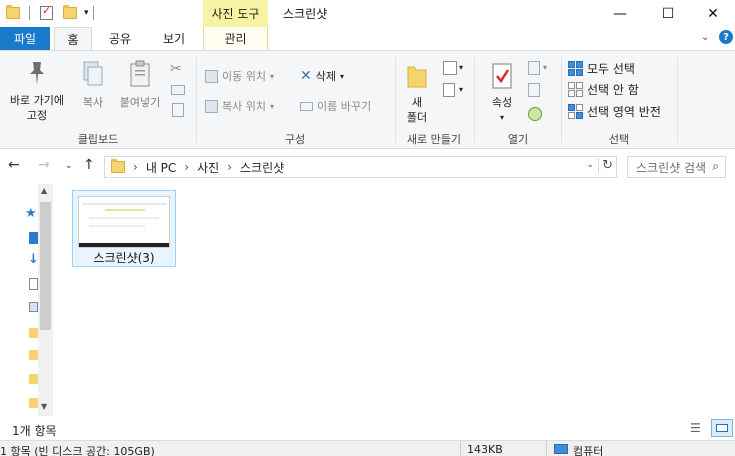 This screenshot has height=456, width=735. What do you see at coordinates (69, 166) in the screenshot?
I see `recent-locations-icon: ⌄` at bounding box center [69, 166].